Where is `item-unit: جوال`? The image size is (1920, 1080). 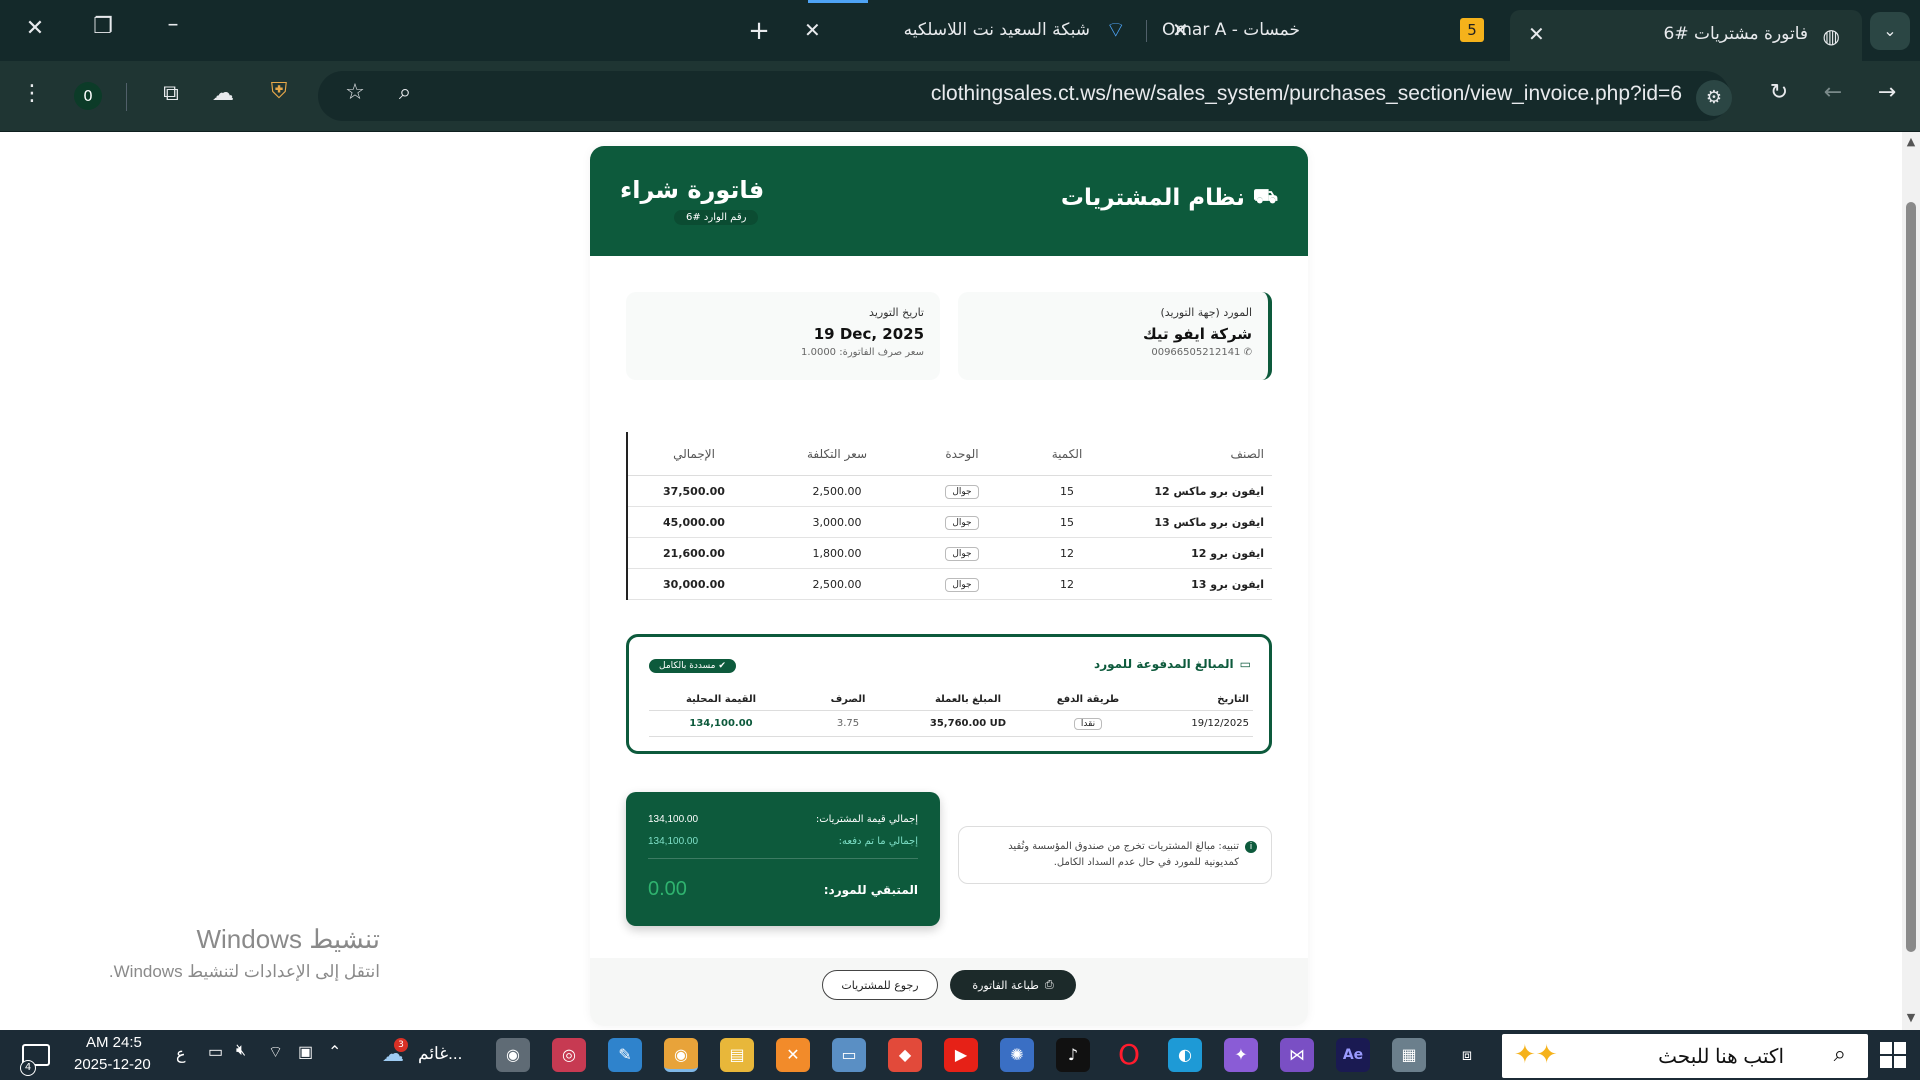 item-unit: جوال is located at coordinates (962, 553).